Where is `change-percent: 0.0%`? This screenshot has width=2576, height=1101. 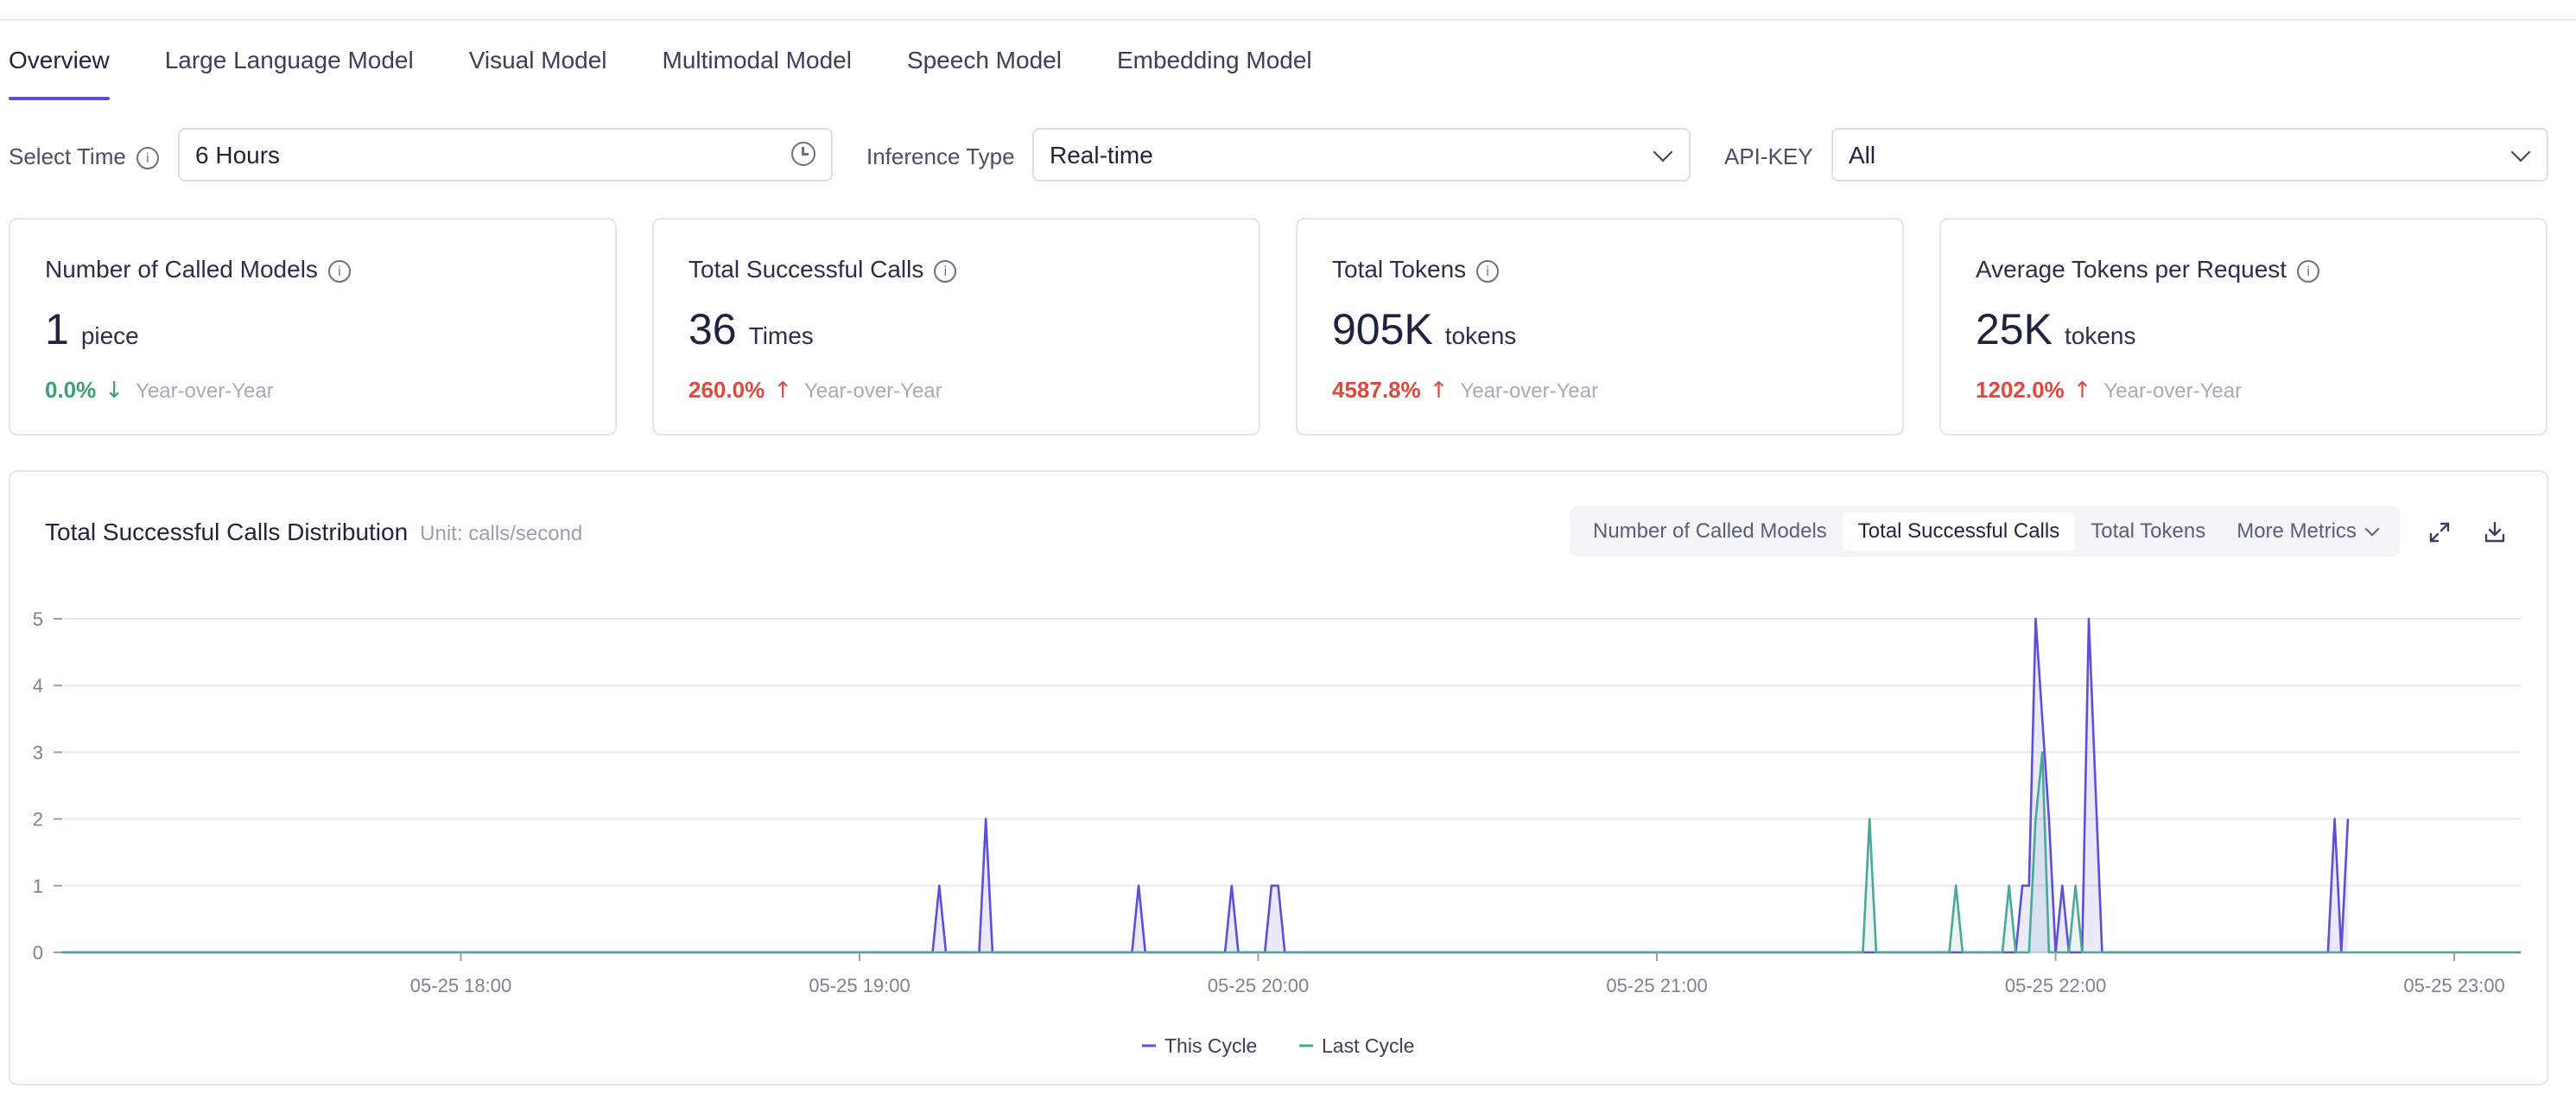
change-percent: 0.0% is located at coordinates (71, 390).